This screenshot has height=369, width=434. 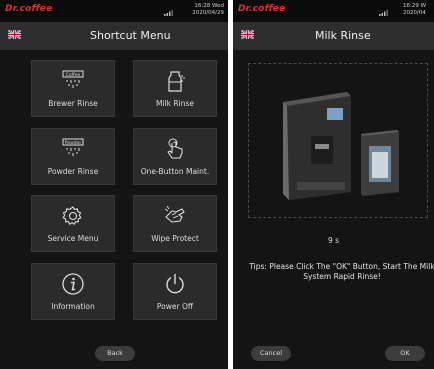 What do you see at coordinates (333, 11) in the screenshot?
I see `status-bar: Dr.coffee 16:29 W 2020/04` at bounding box center [333, 11].